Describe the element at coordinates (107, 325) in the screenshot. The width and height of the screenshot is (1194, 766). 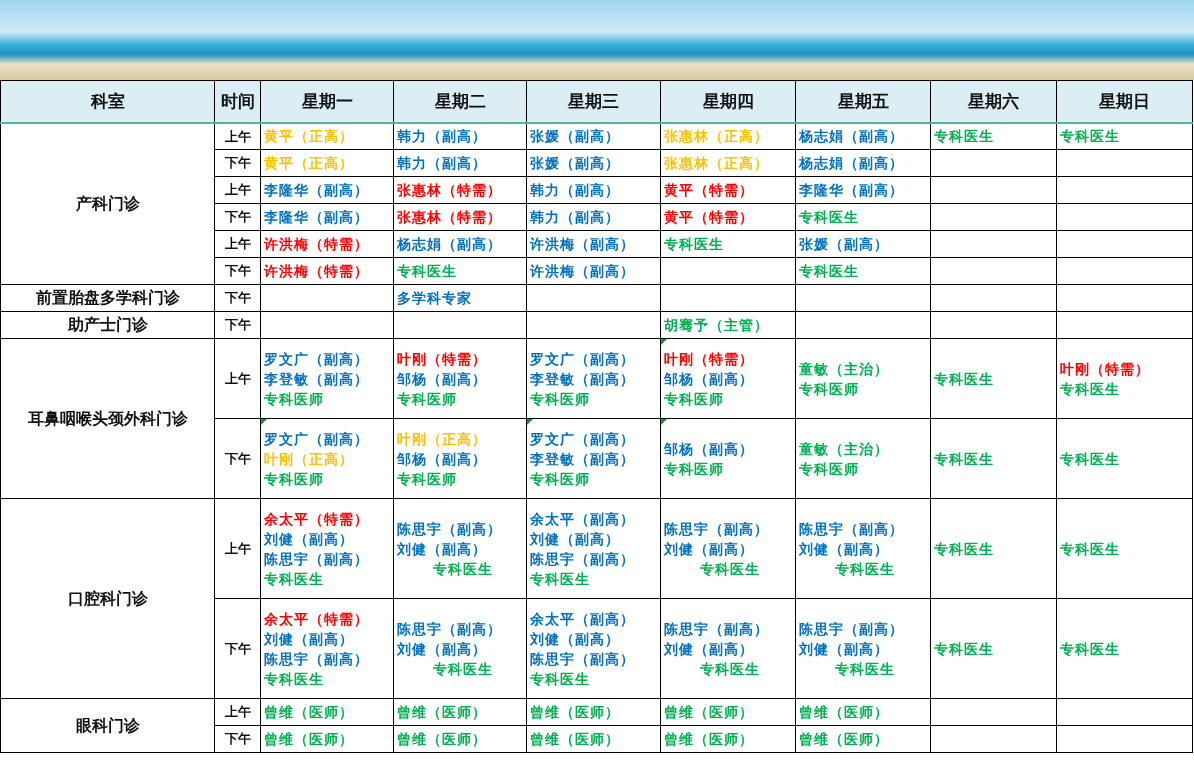
I see `department-name: 助产士门诊` at that location.